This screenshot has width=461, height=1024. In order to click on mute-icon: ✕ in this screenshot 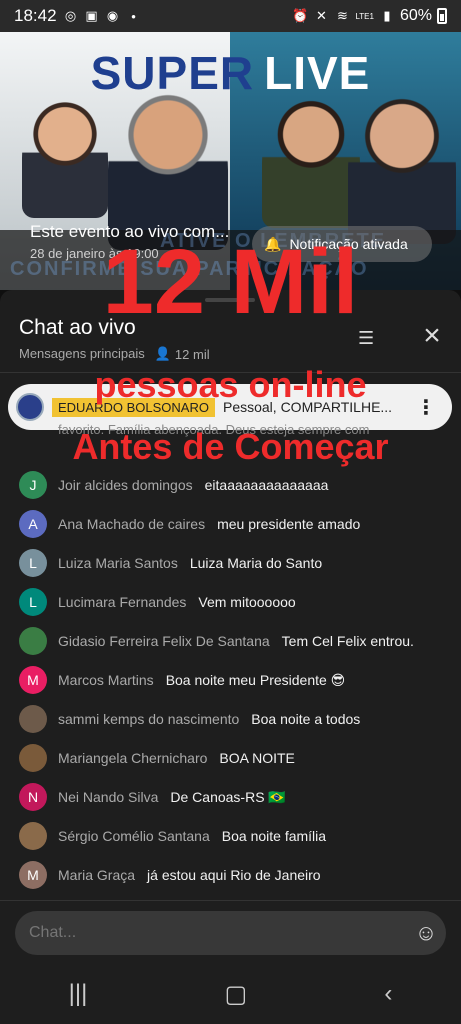, I will do `click(321, 15)`.